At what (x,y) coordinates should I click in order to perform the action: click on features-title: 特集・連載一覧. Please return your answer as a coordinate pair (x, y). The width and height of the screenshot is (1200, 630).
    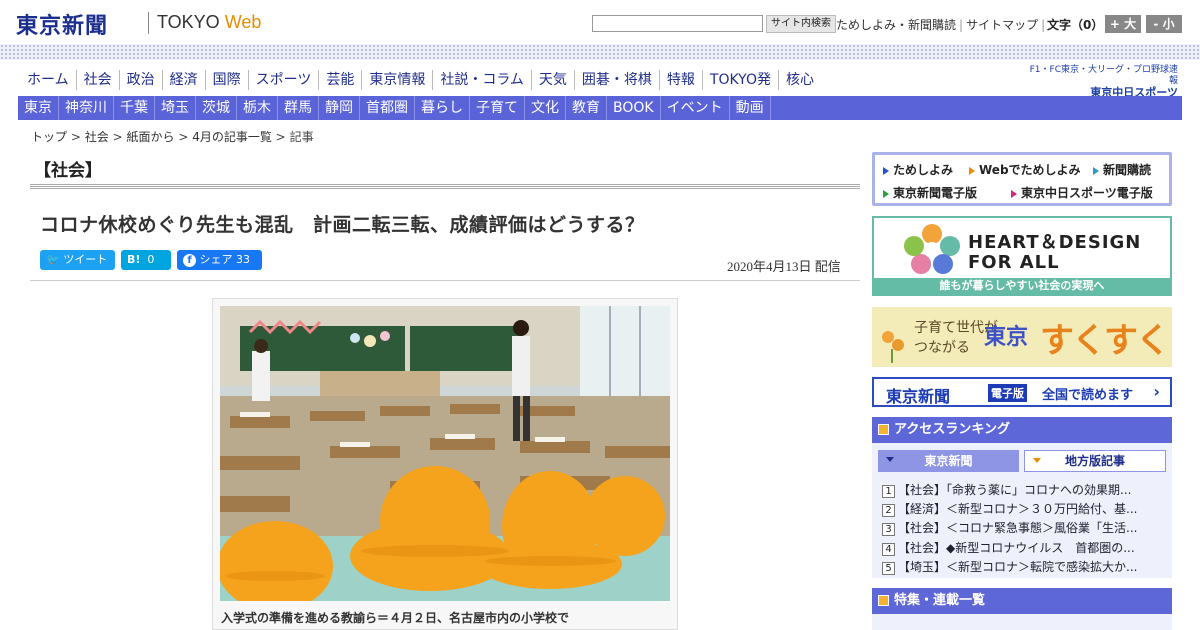
    Looking at the image, I should click on (940, 600).